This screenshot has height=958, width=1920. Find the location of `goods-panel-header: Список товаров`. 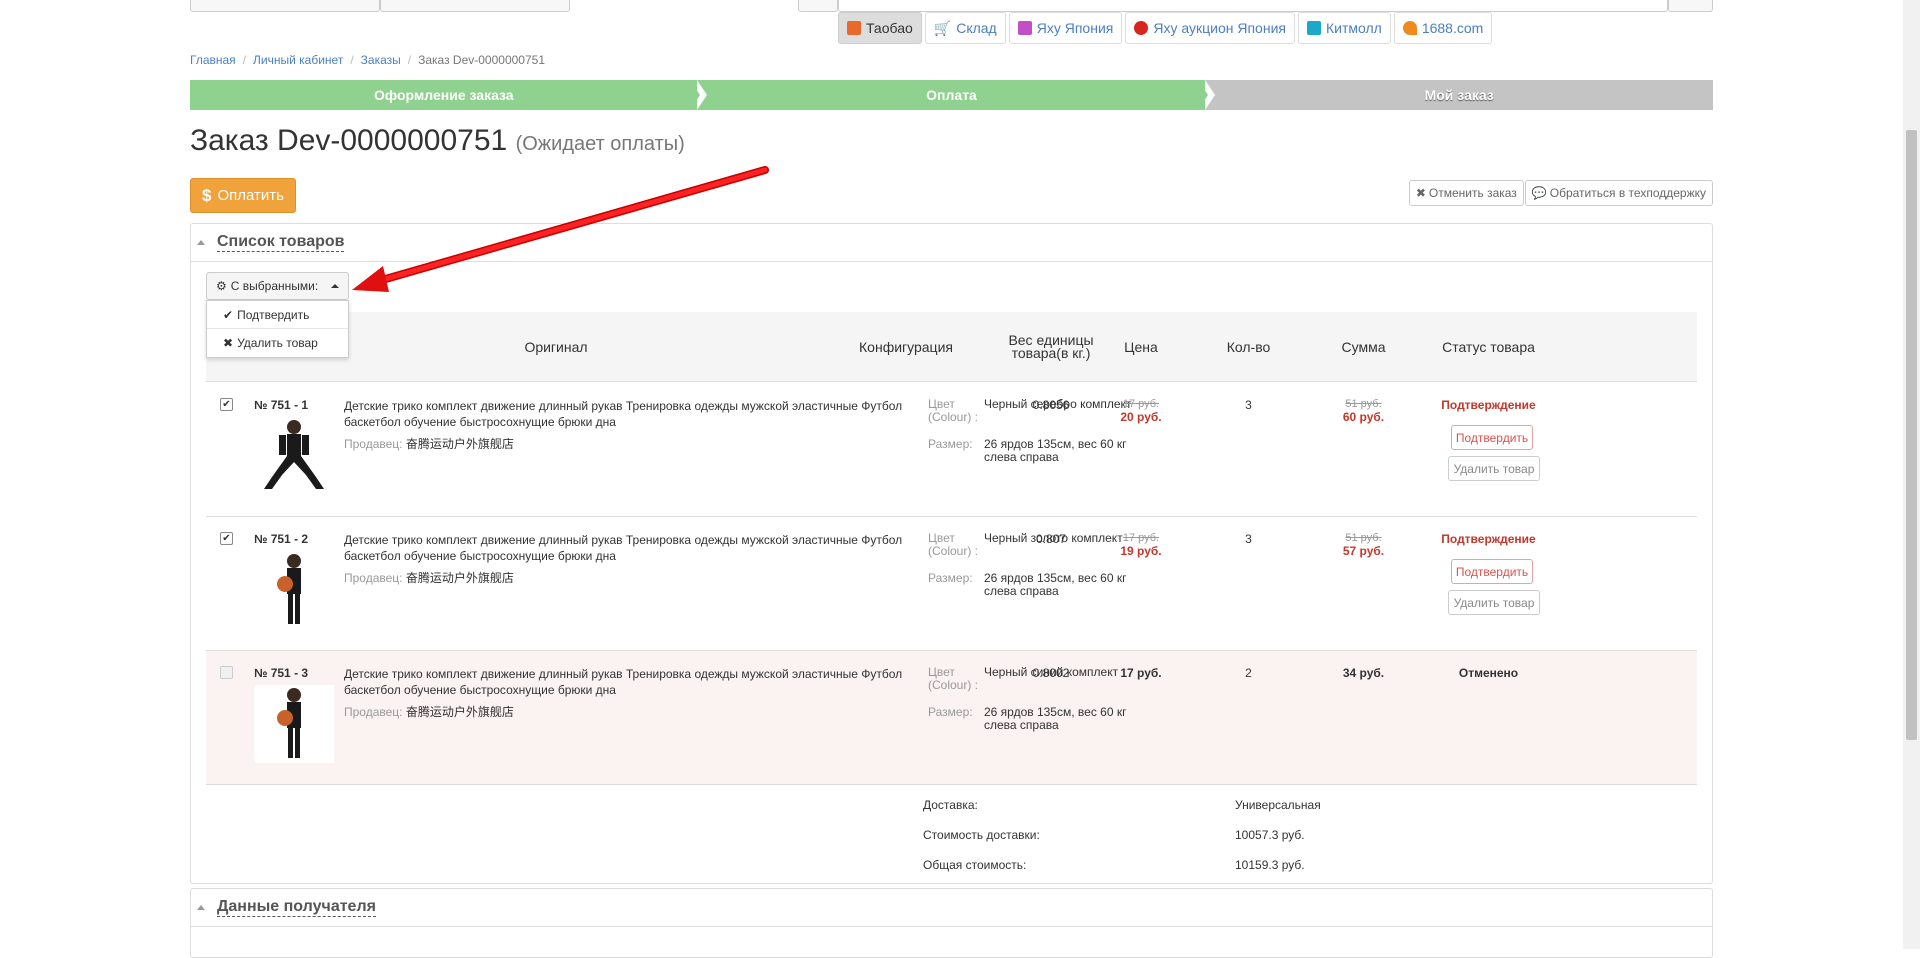

goods-panel-header: Список товаров is located at coordinates (951, 243).